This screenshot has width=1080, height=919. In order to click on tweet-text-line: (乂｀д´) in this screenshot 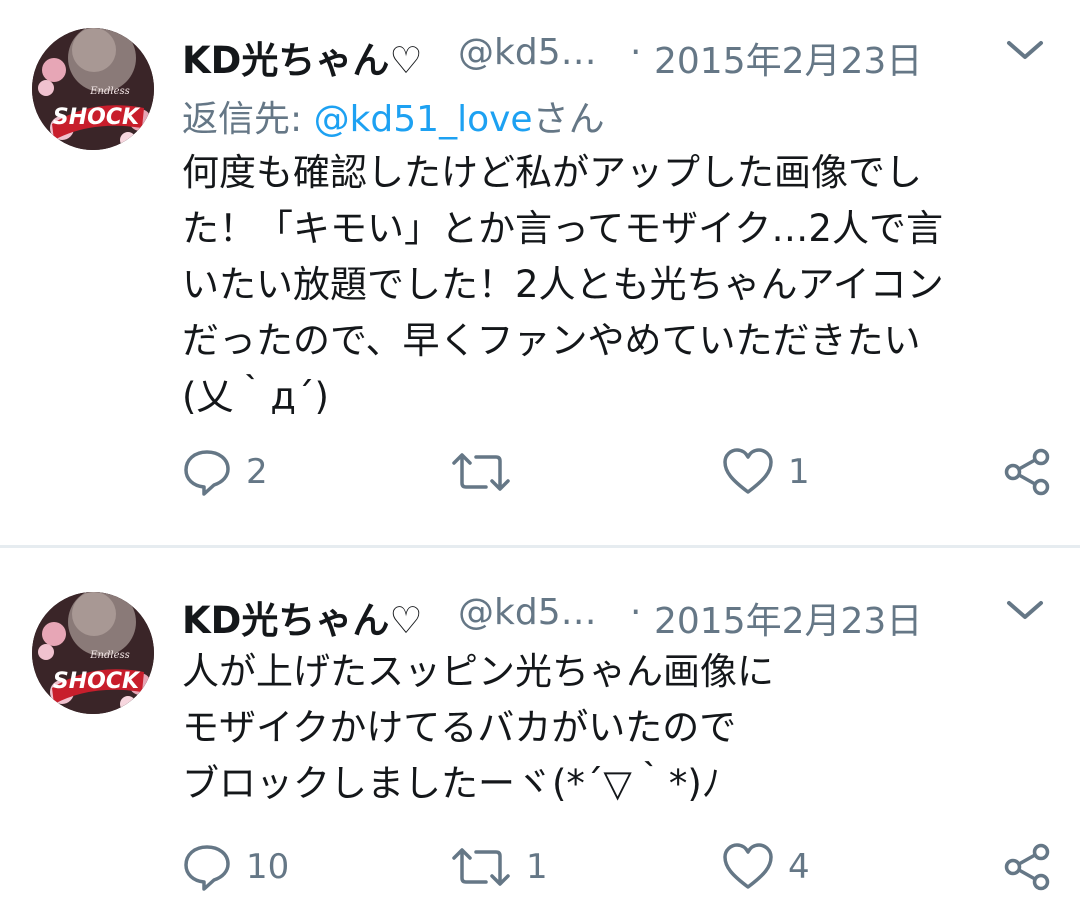, I will do `click(255, 396)`.